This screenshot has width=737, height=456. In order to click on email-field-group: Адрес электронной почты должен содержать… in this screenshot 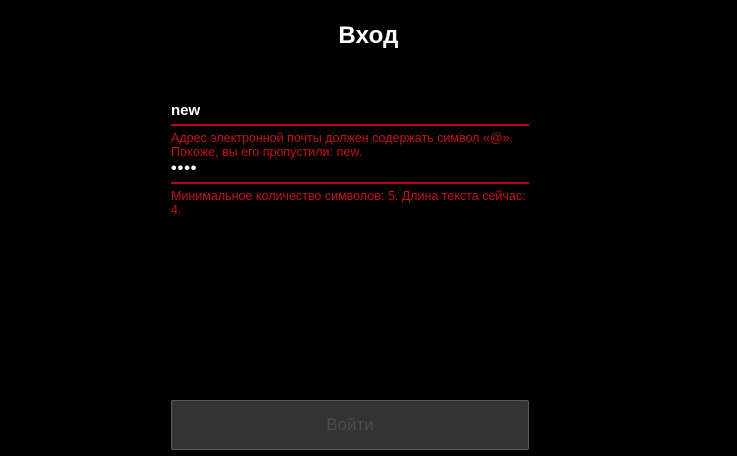, I will do `click(350, 129)`.